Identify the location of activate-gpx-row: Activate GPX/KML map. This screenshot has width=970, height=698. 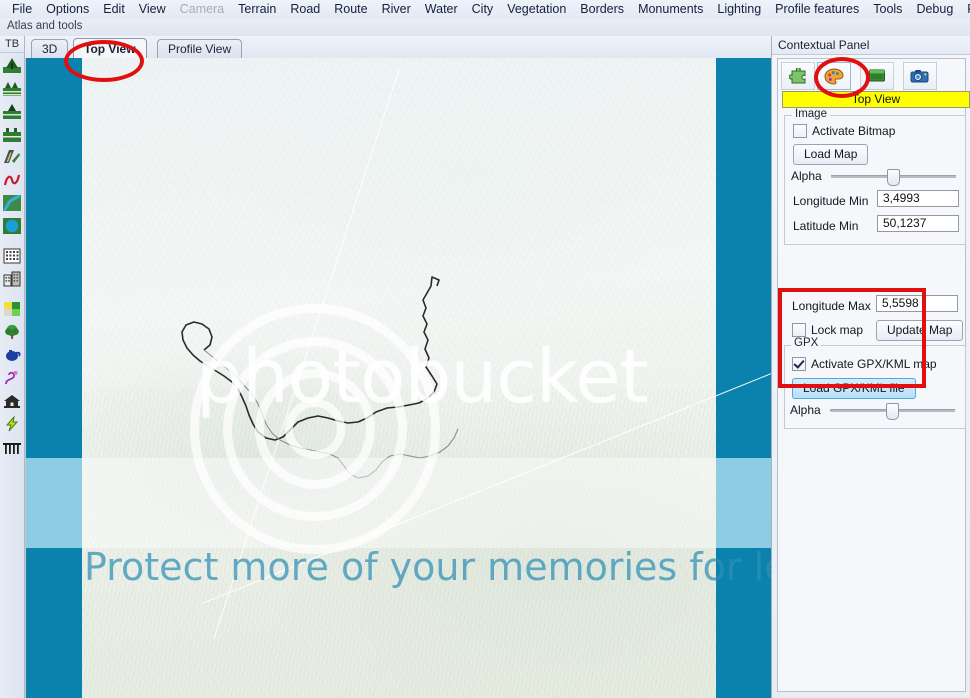
(881, 365).